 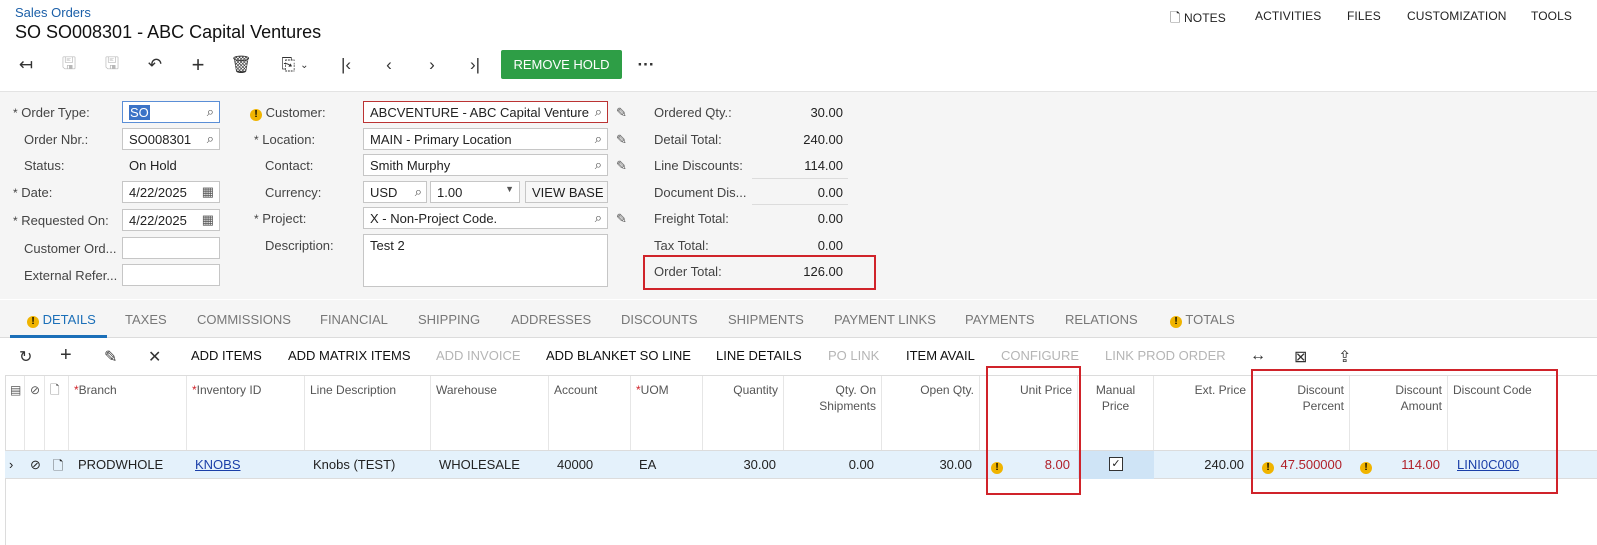 I want to click on notes-nav: 🗋 NOTES, so click(x=1198, y=20).